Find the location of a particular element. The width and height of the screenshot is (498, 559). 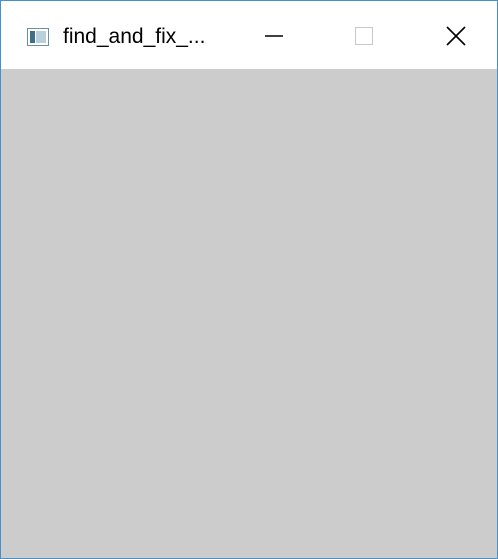

close-button is located at coordinates (456, 38).